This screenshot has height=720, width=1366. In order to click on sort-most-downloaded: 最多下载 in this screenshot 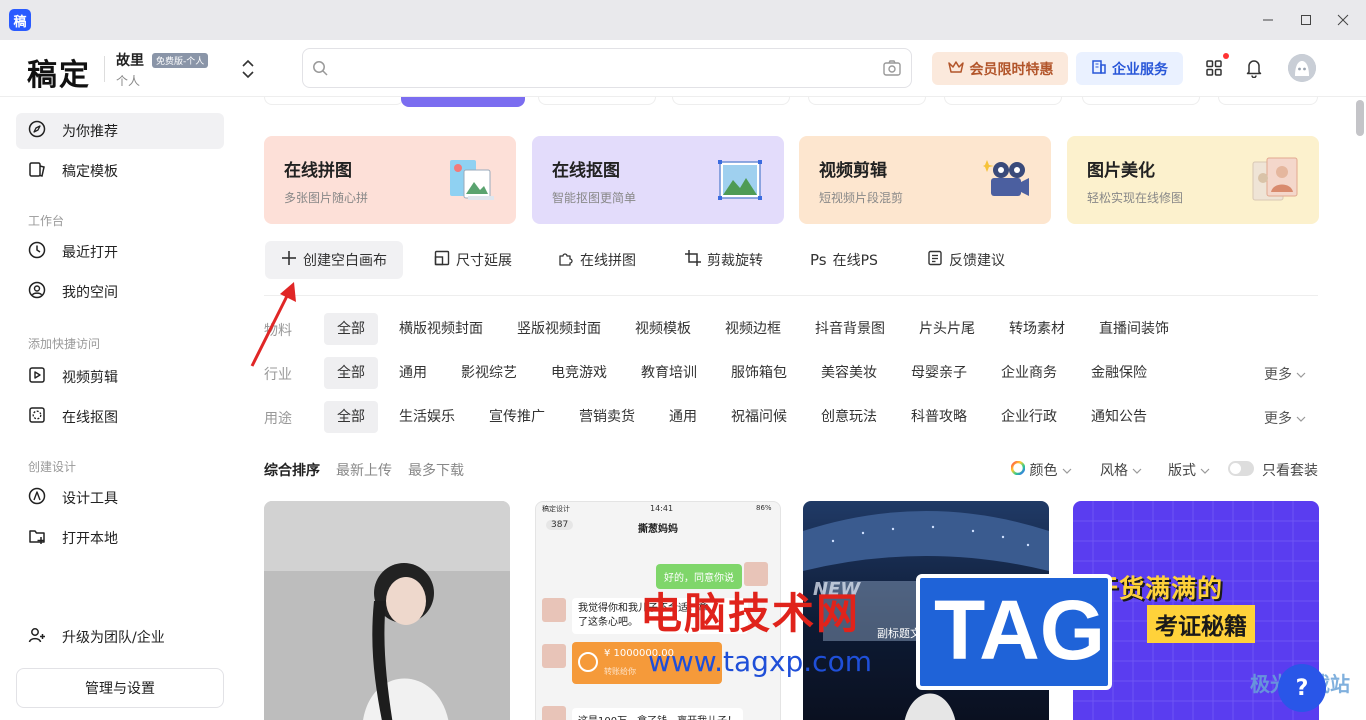, I will do `click(436, 470)`.